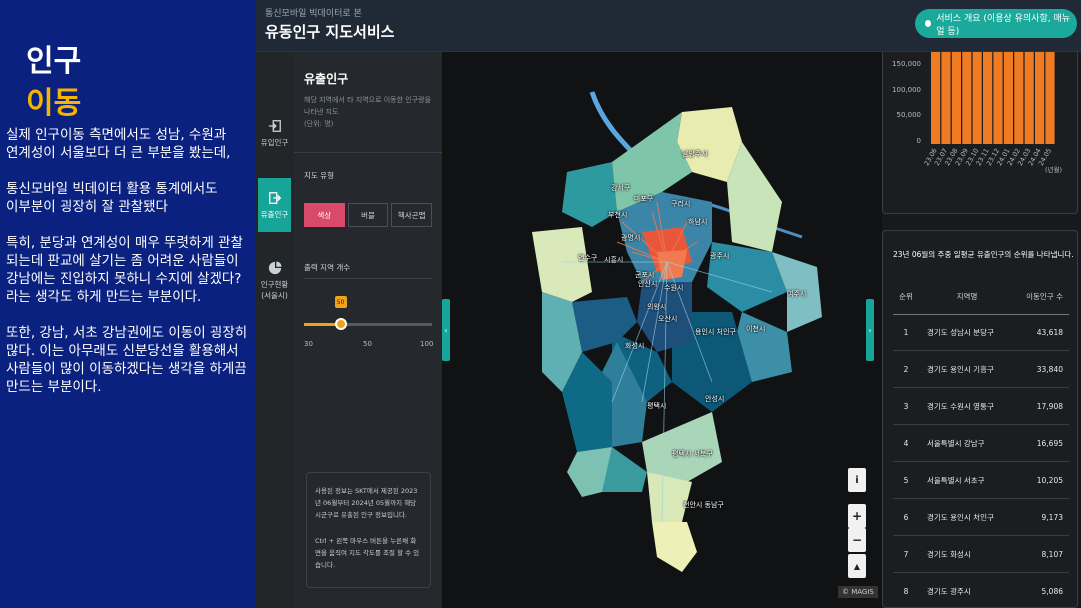 The image size is (1081, 608). What do you see at coordinates (956, 98) in the screenshot?
I see `bar-23.08` at bounding box center [956, 98].